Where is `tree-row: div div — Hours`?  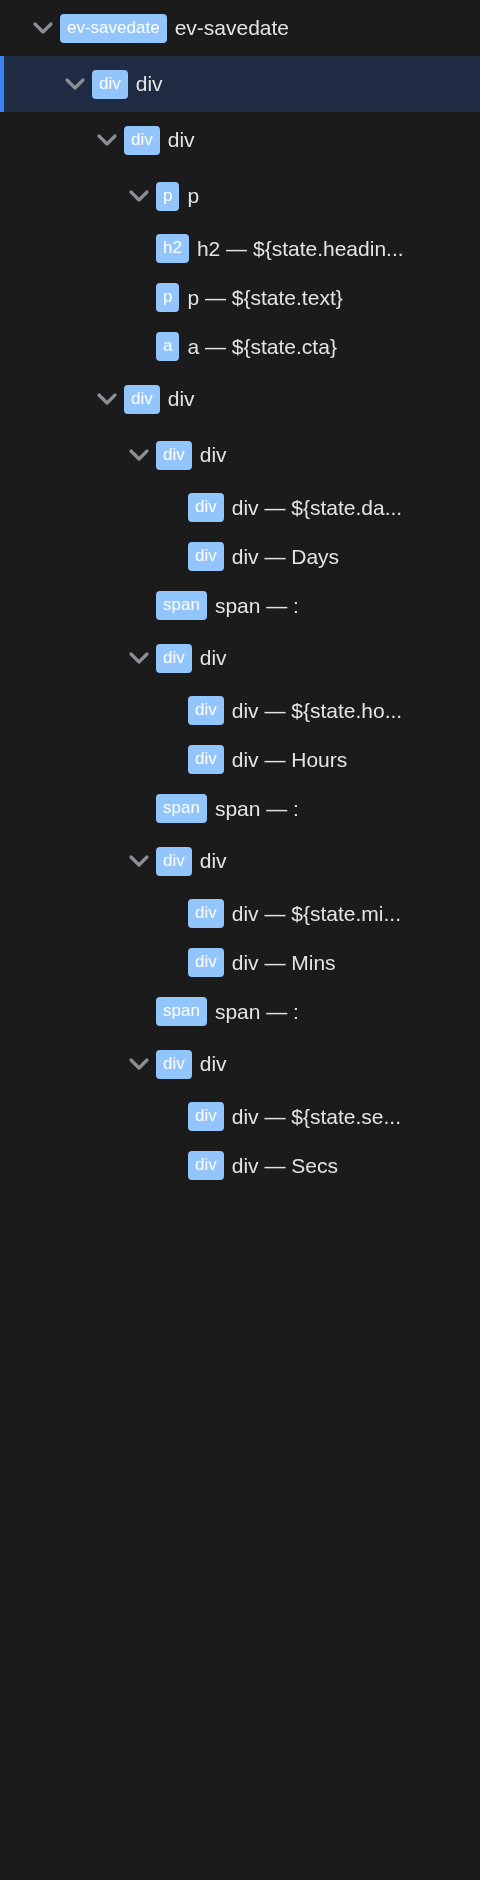
tree-row: div div — Hours is located at coordinates (240, 759).